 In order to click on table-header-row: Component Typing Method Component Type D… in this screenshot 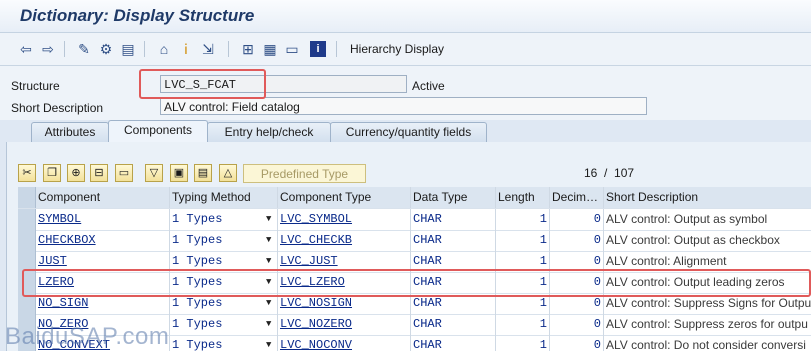, I will do `click(414, 198)`.